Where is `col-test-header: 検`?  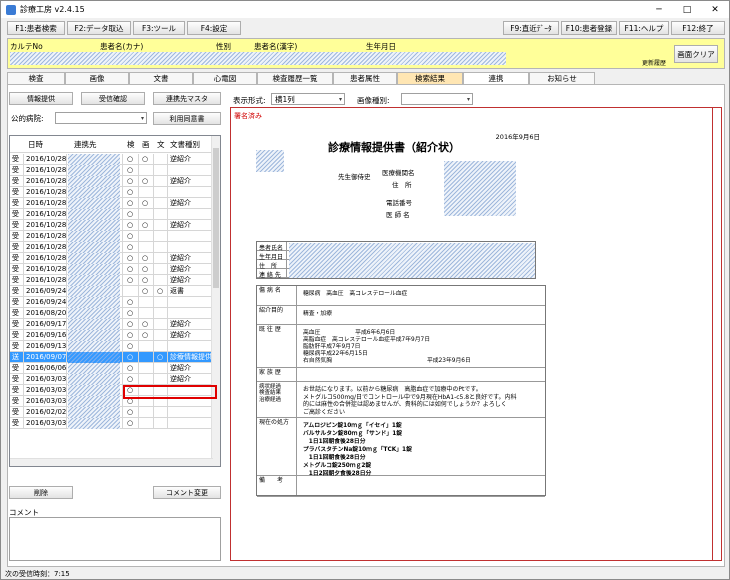 col-test-header: 検 is located at coordinates (131, 144).